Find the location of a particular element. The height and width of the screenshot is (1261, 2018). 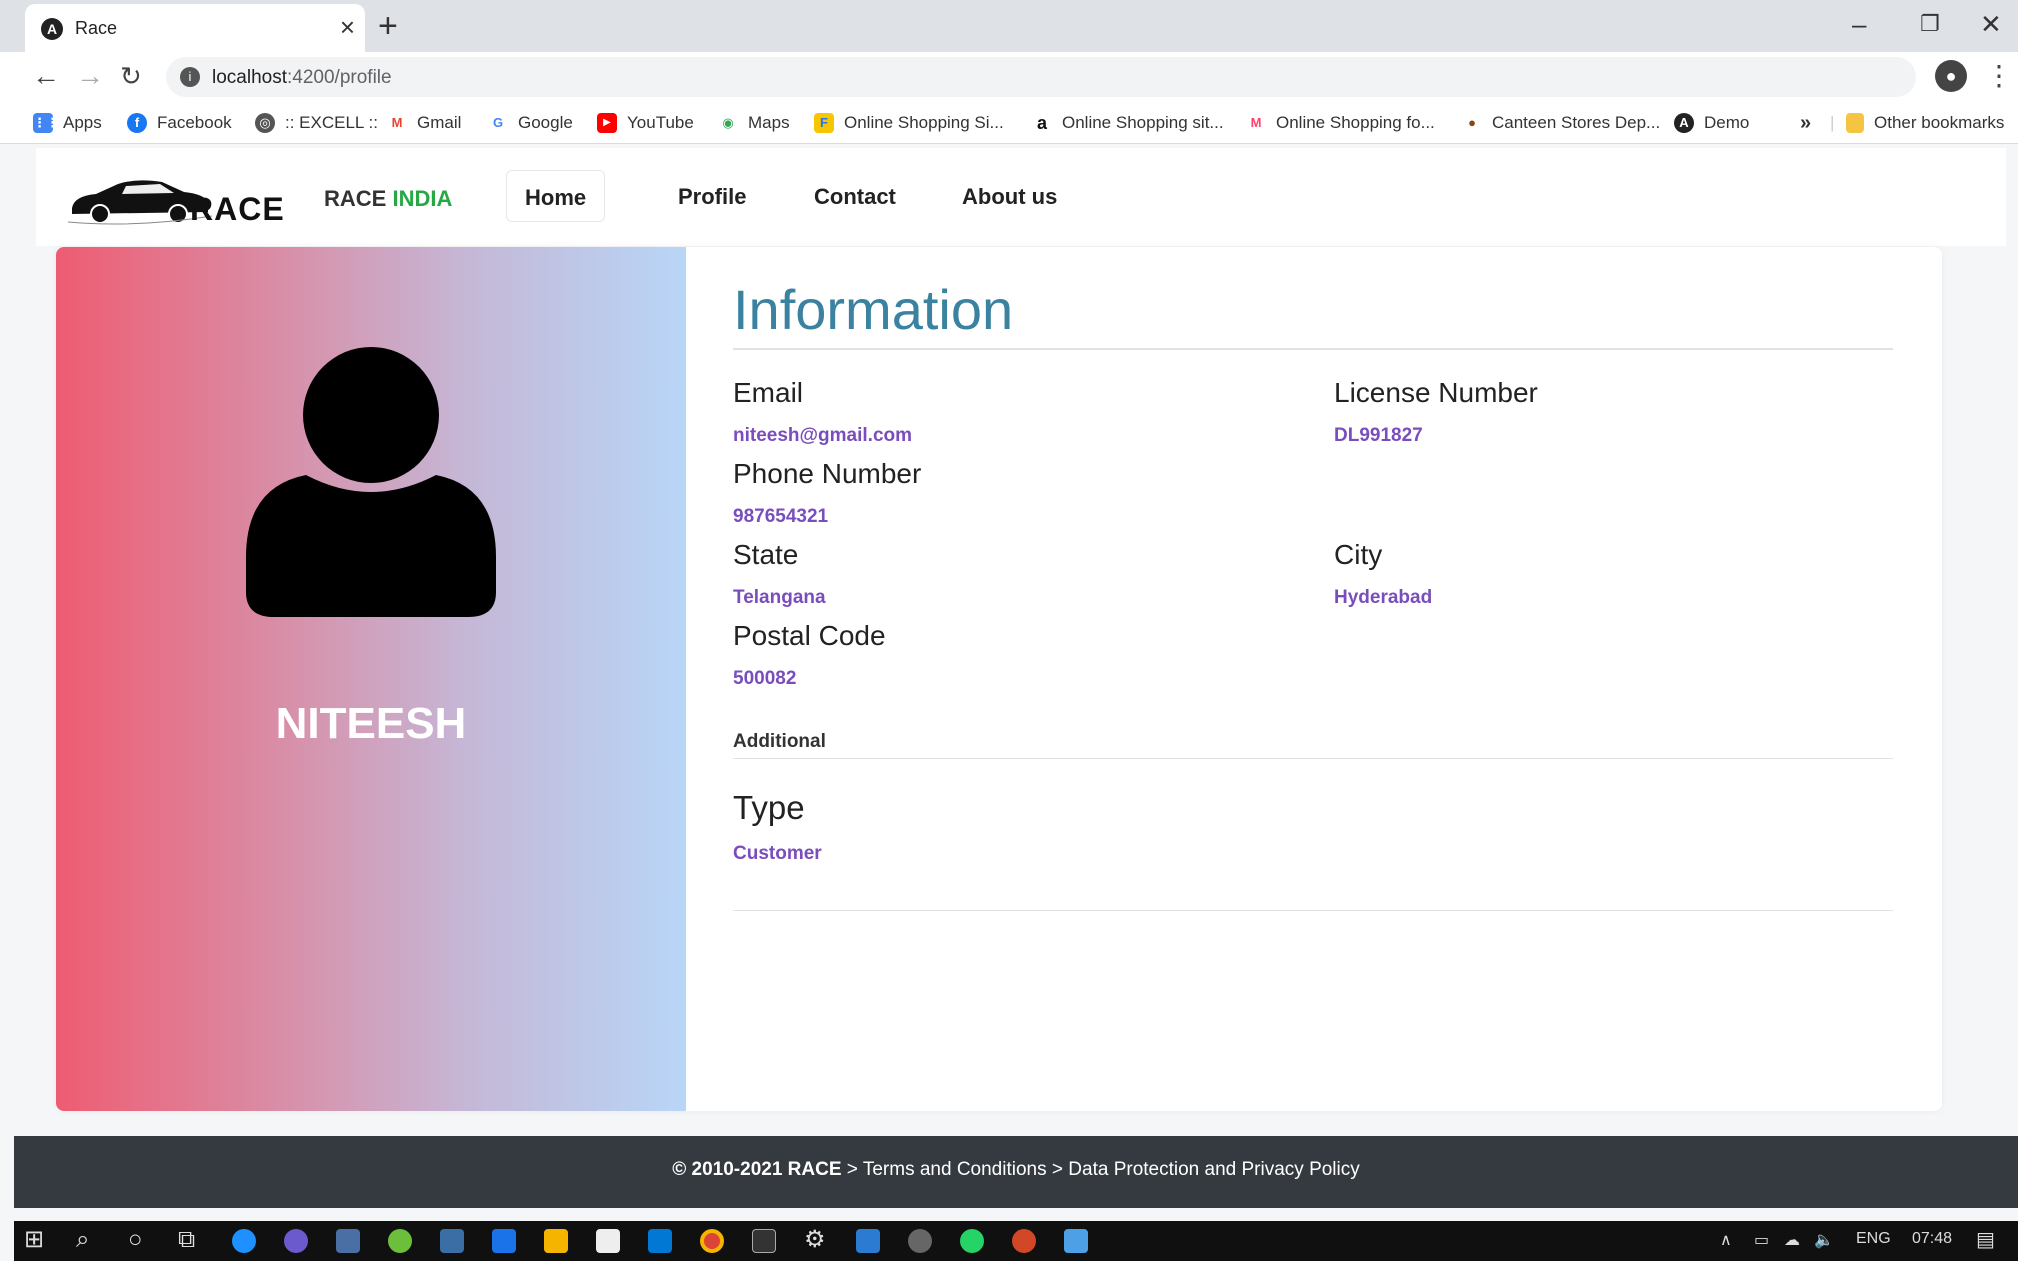

city-label: City is located at coordinates (1358, 554).